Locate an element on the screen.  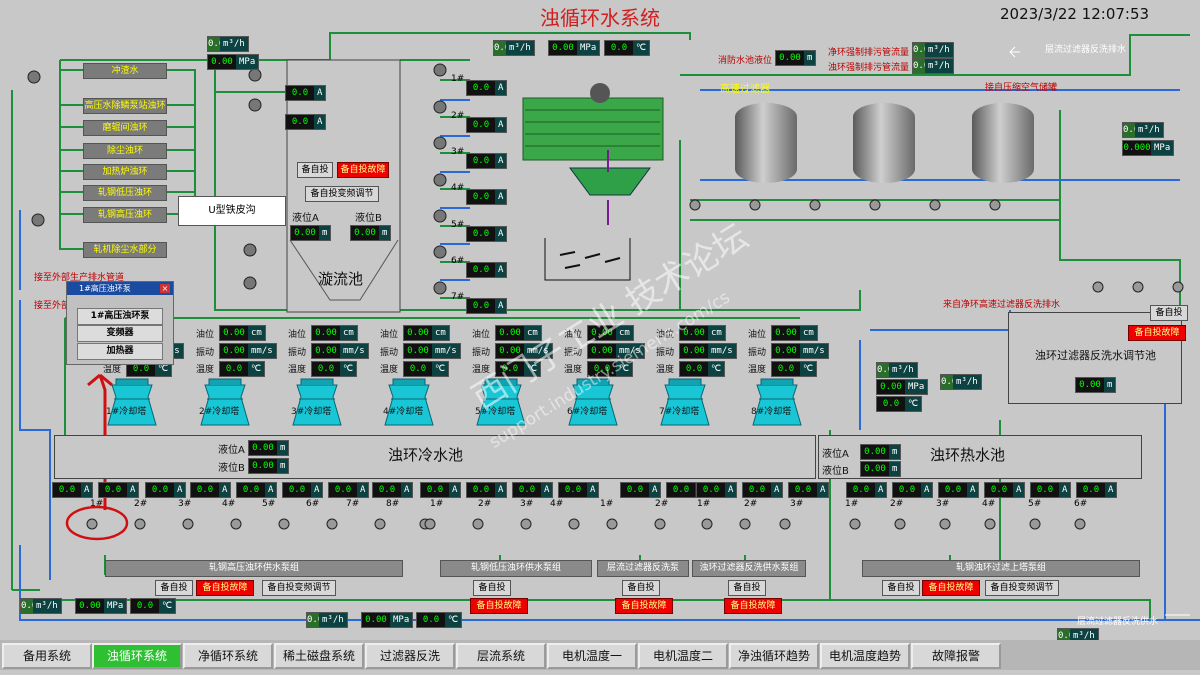
source-label: 磨辊间浊环 is located at coordinates (125, 128).